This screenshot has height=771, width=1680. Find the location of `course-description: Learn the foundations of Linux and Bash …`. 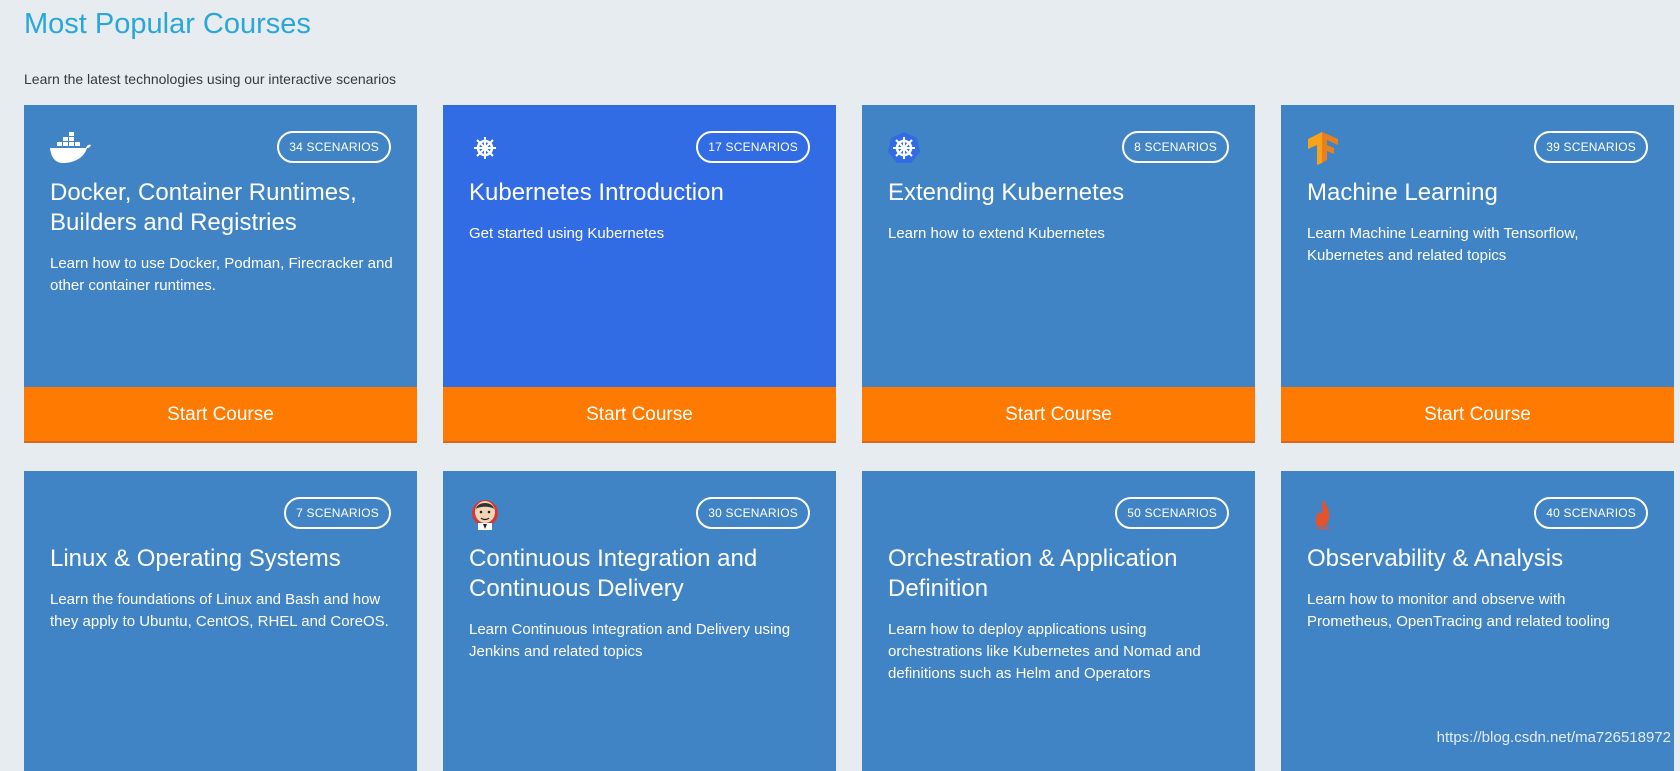

course-description: Learn the foundations of Linux and Bash … is located at coordinates (219, 610).